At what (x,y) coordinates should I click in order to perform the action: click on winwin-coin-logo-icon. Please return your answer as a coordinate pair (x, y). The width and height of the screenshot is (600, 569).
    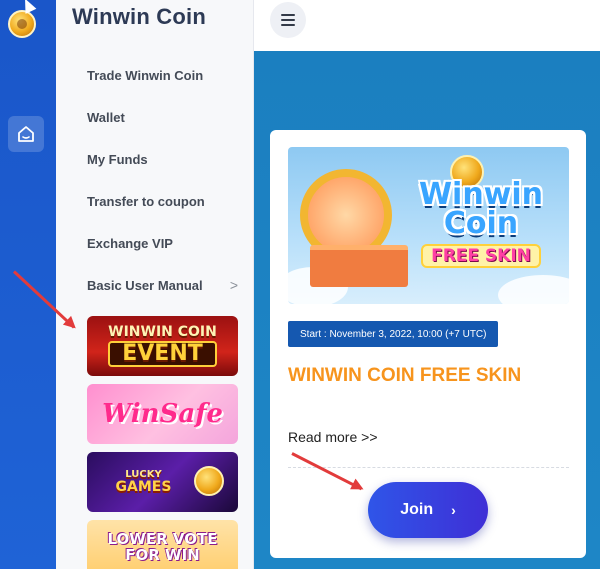
    Looking at the image, I should click on (22, 24).